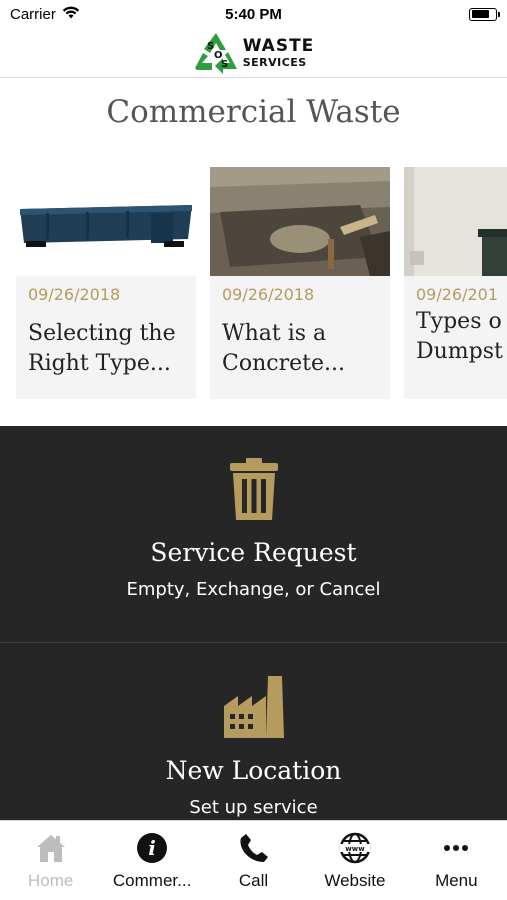 The image size is (507, 900). I want to click on bottom-tab-bar: Home i Commer... Call www Website Menu, so click(253, 860).